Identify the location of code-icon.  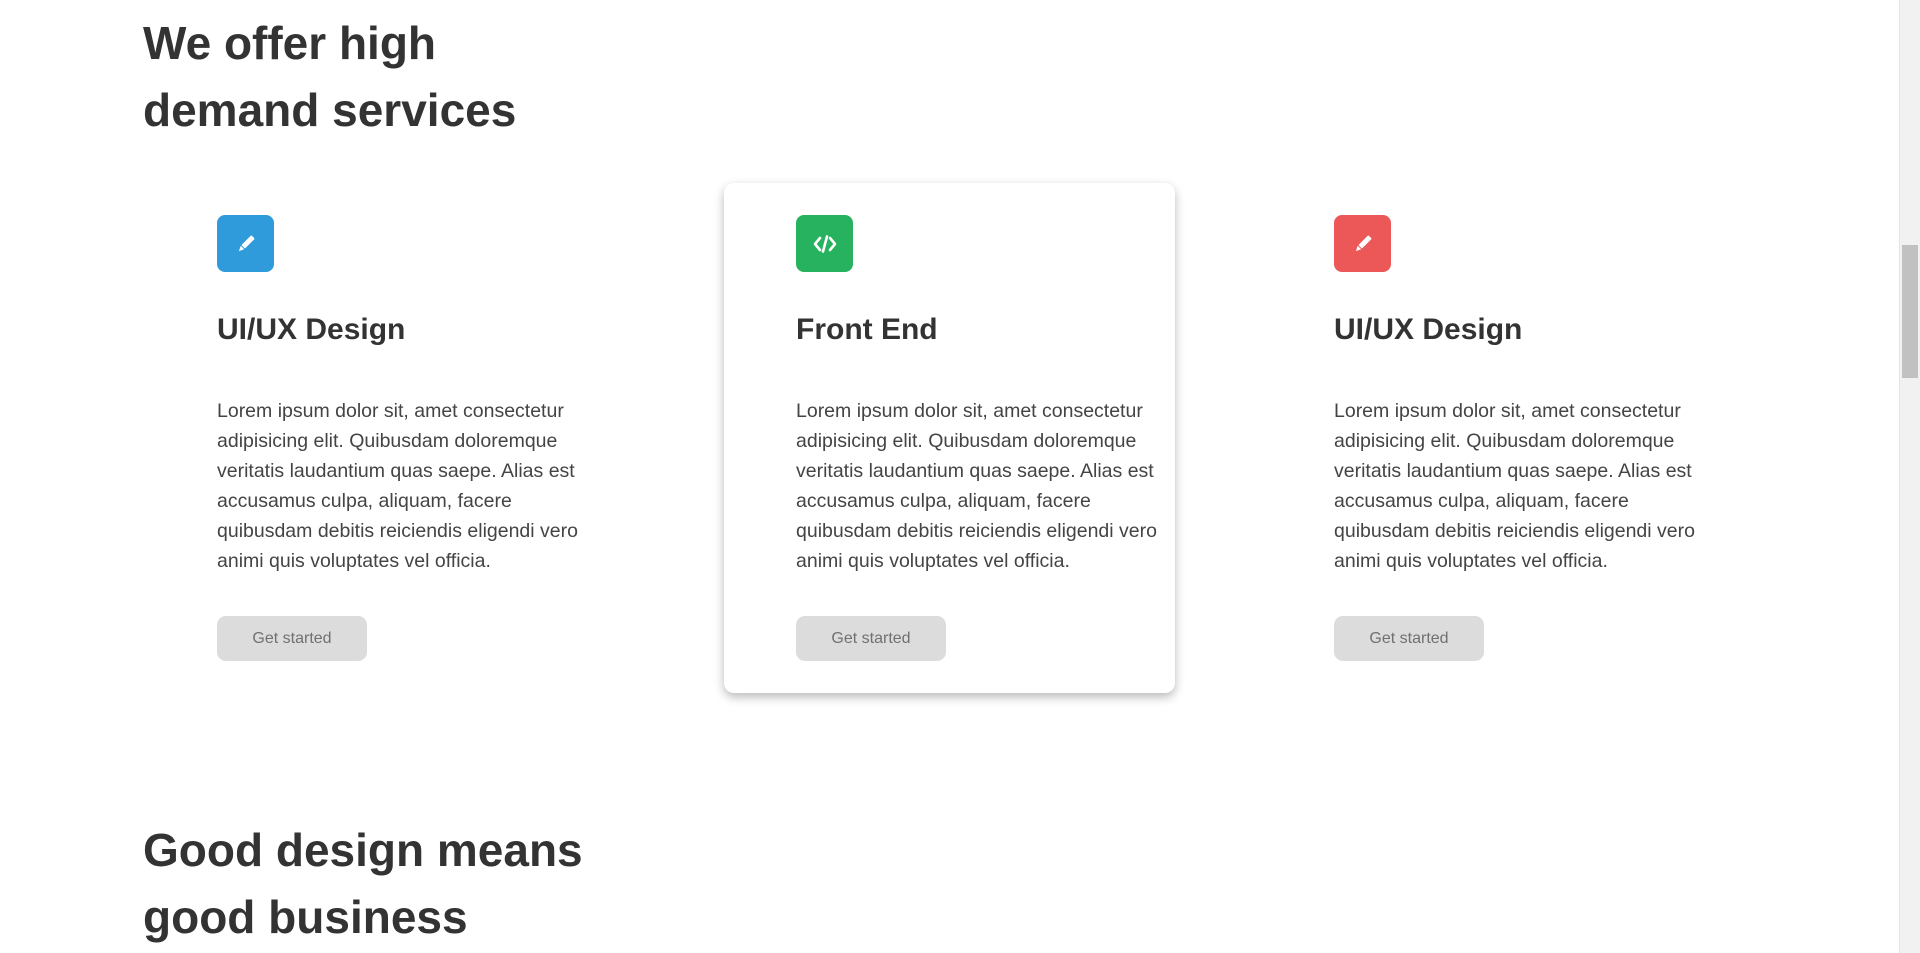
(824, 243).